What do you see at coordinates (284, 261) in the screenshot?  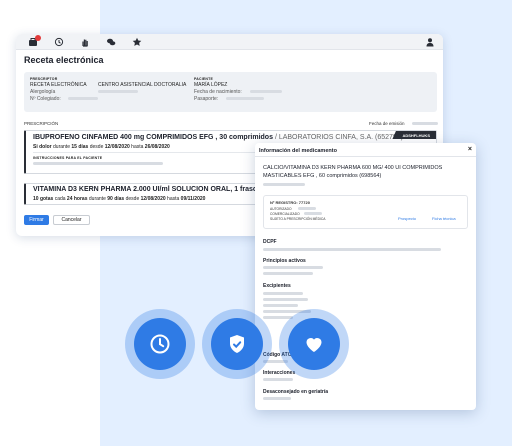 I see `section-principios-activos: Principios activos` at bounding box center [284, 261].